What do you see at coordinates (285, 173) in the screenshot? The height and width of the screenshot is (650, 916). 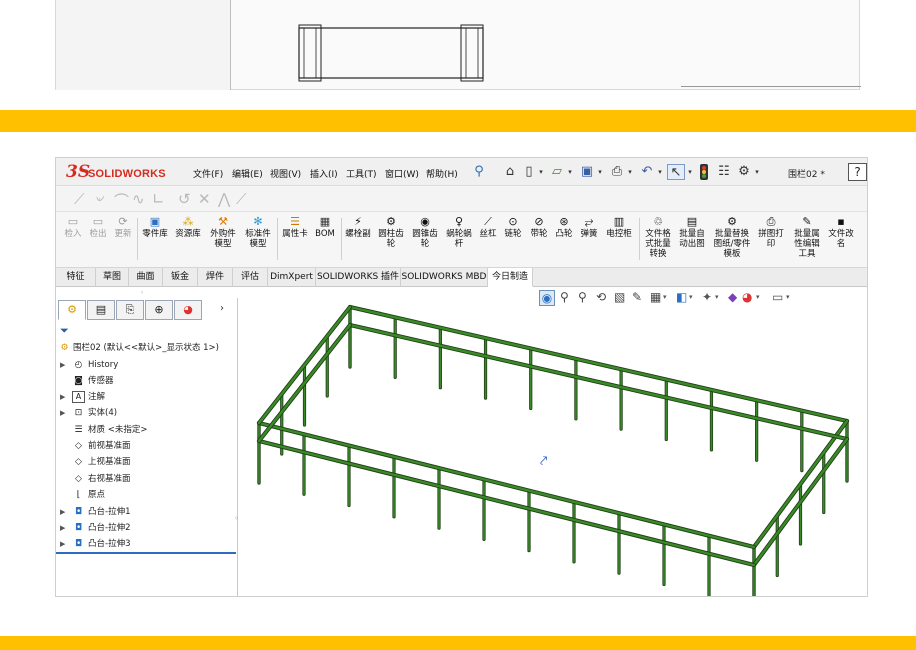 I see `menu-view: 视图(V)` at bounding box center [285, 173].